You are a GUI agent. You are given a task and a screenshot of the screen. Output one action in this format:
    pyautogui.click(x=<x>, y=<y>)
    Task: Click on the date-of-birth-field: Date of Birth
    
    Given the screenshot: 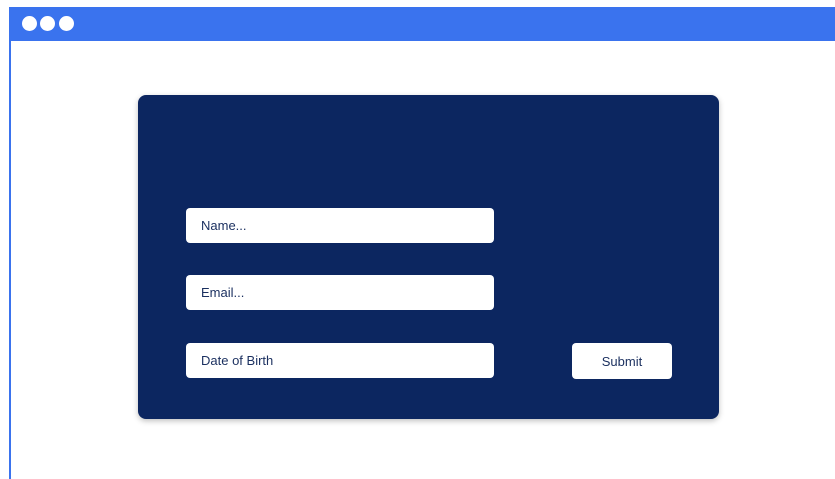 What is the action you would take?
    pyautogui.click(x=340, y=360)
    